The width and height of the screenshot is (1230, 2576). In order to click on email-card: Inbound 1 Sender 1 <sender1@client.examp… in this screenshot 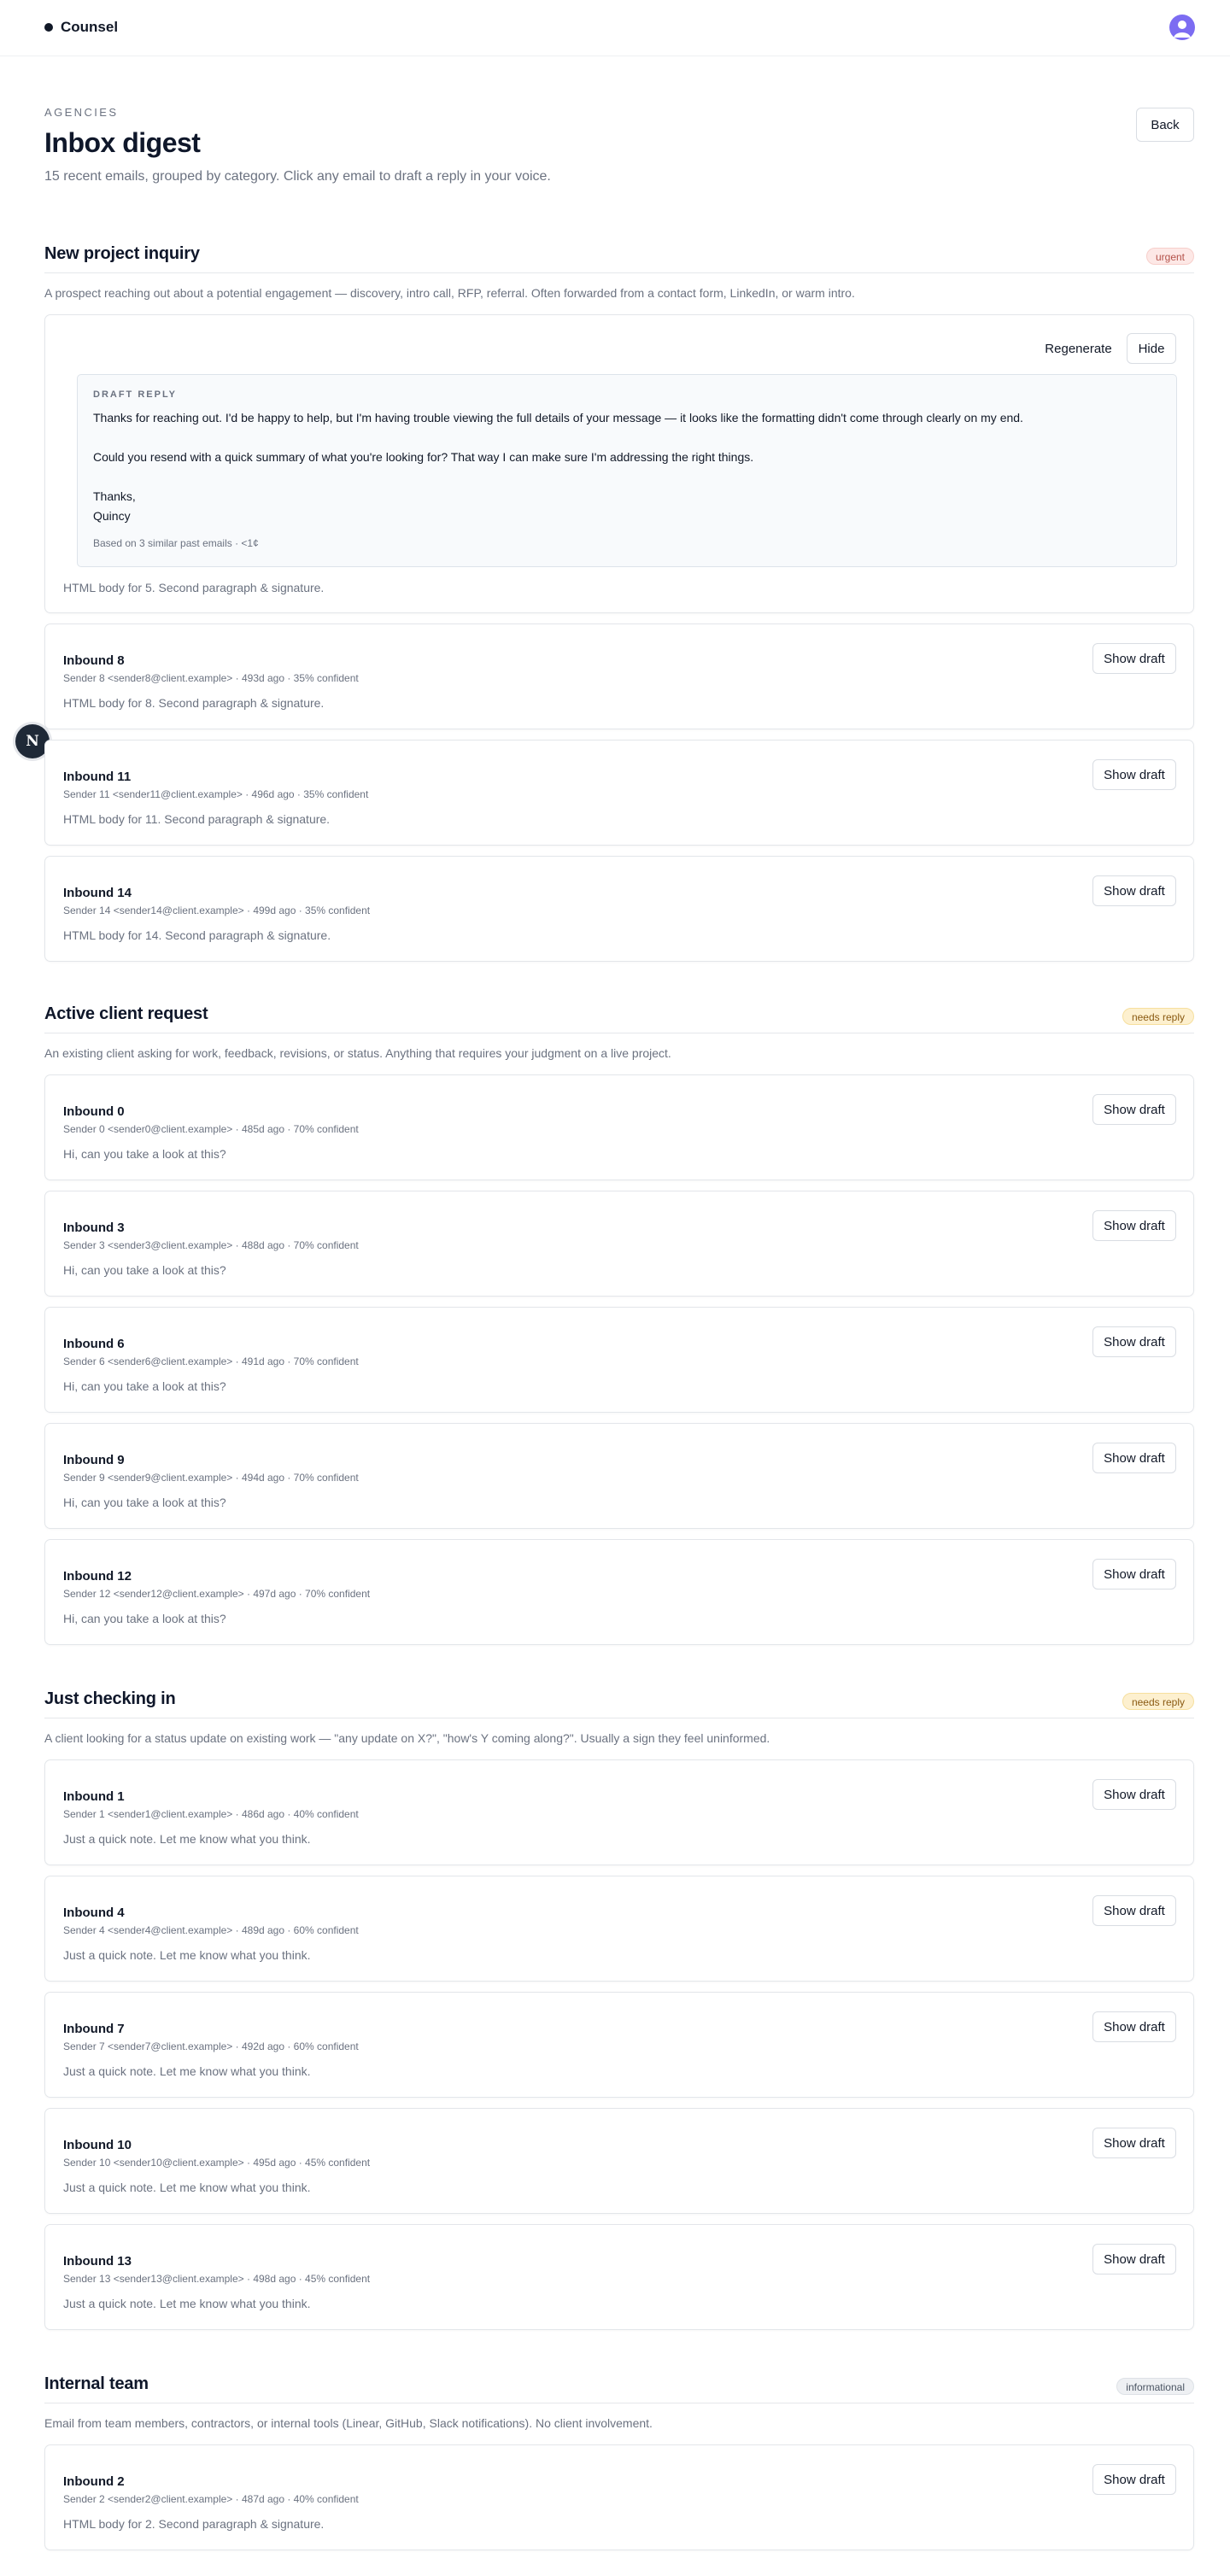, I will do `click(619, 1812)`.